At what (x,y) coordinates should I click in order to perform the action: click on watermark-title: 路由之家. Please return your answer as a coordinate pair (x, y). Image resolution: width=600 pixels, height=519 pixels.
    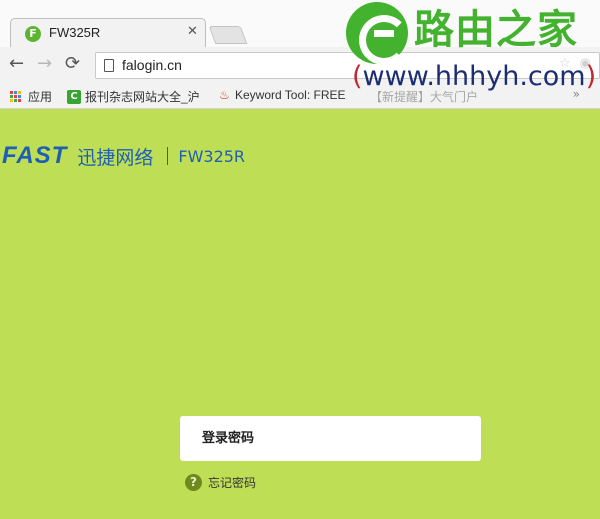
    Looking at the image, I should click on (496, 30).